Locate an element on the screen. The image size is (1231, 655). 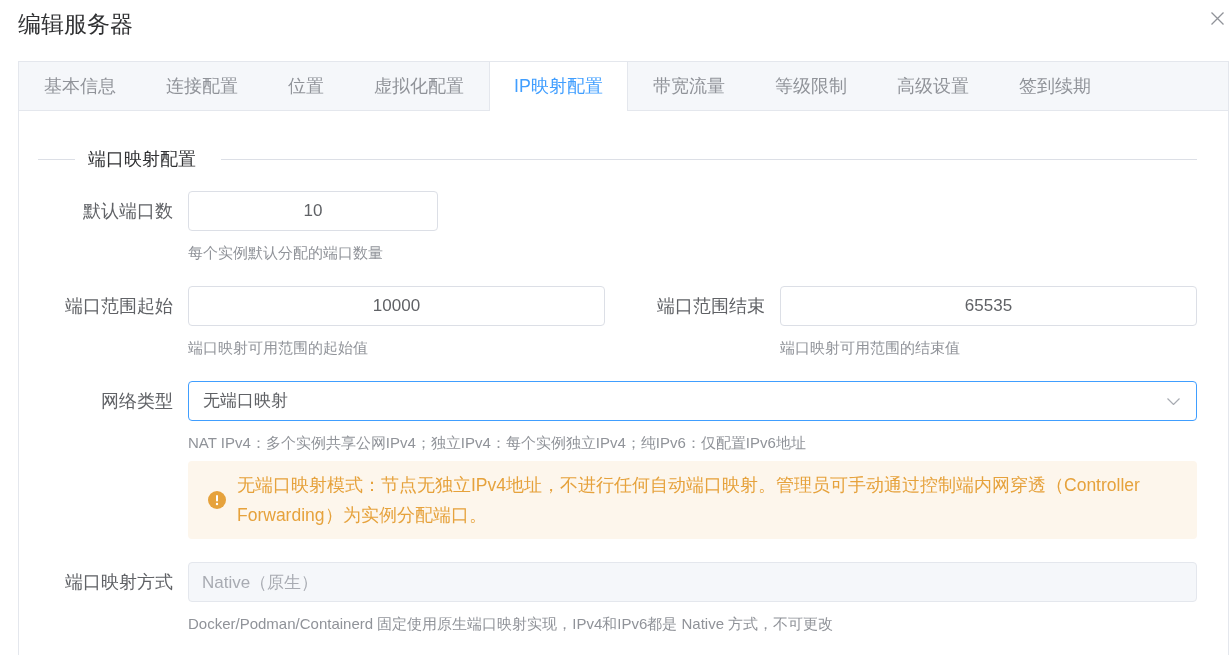
help-text: 端口映射可用范围的起始值 is located at coordinates (278, 348).